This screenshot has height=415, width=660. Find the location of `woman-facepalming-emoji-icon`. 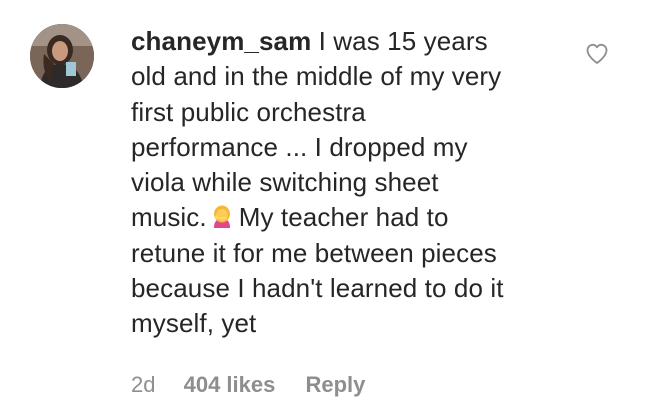

woman-facepalming-emoji-icon is located at coordinates (222, 217).